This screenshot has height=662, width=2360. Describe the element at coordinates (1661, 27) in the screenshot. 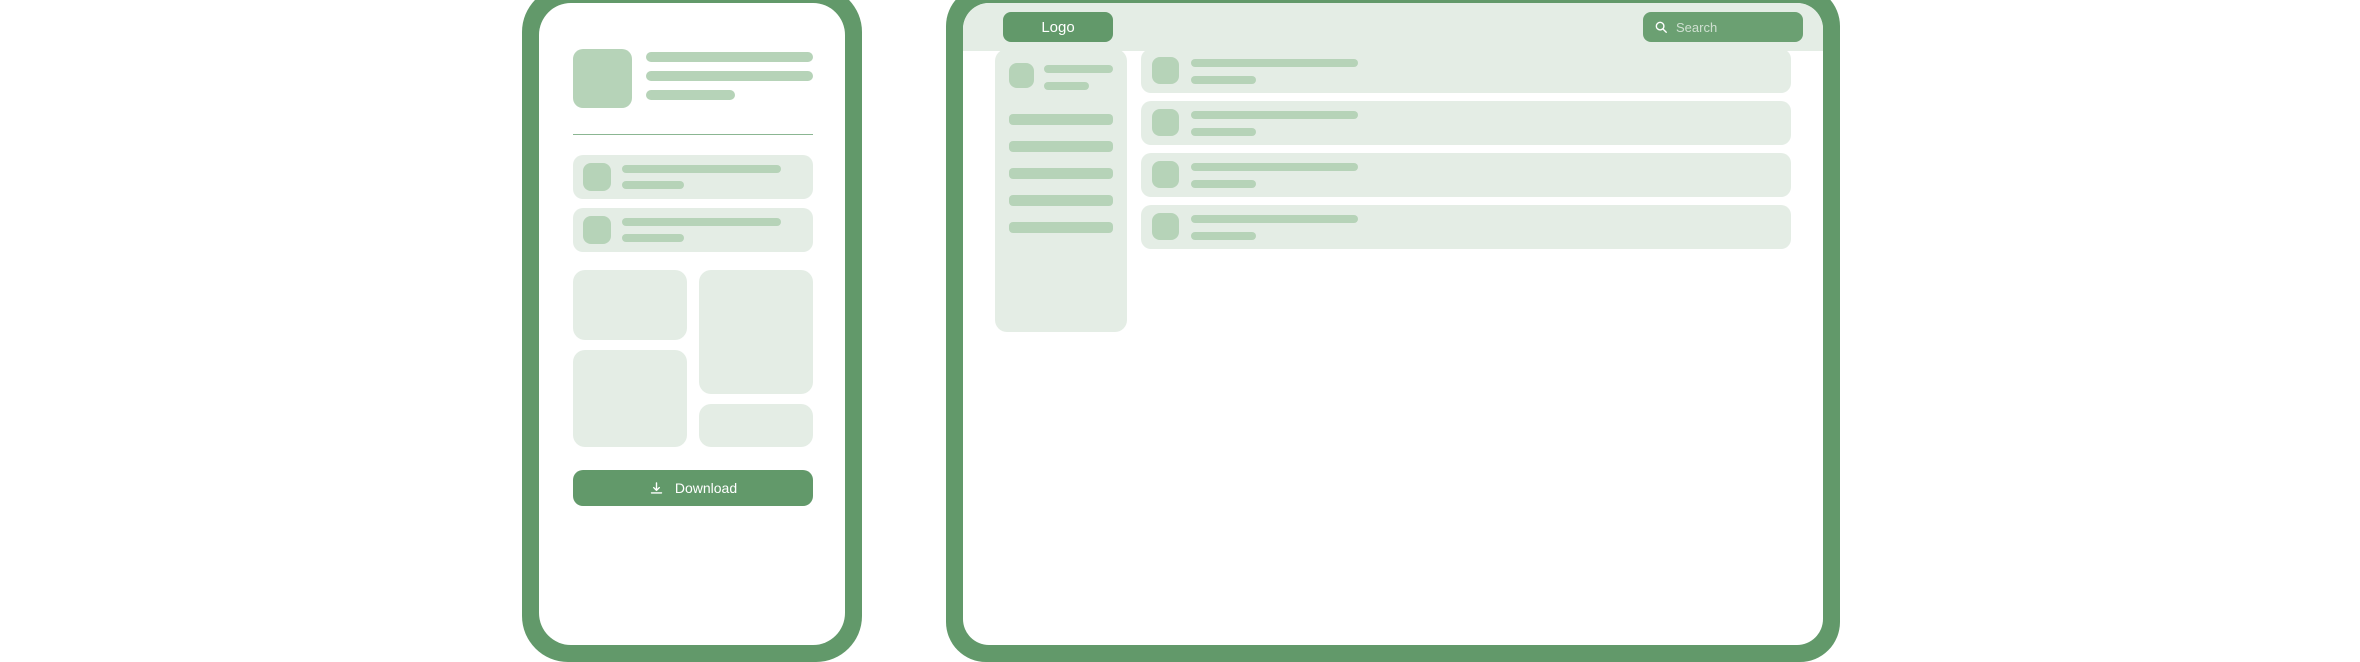

I see `search-icon` at that location.